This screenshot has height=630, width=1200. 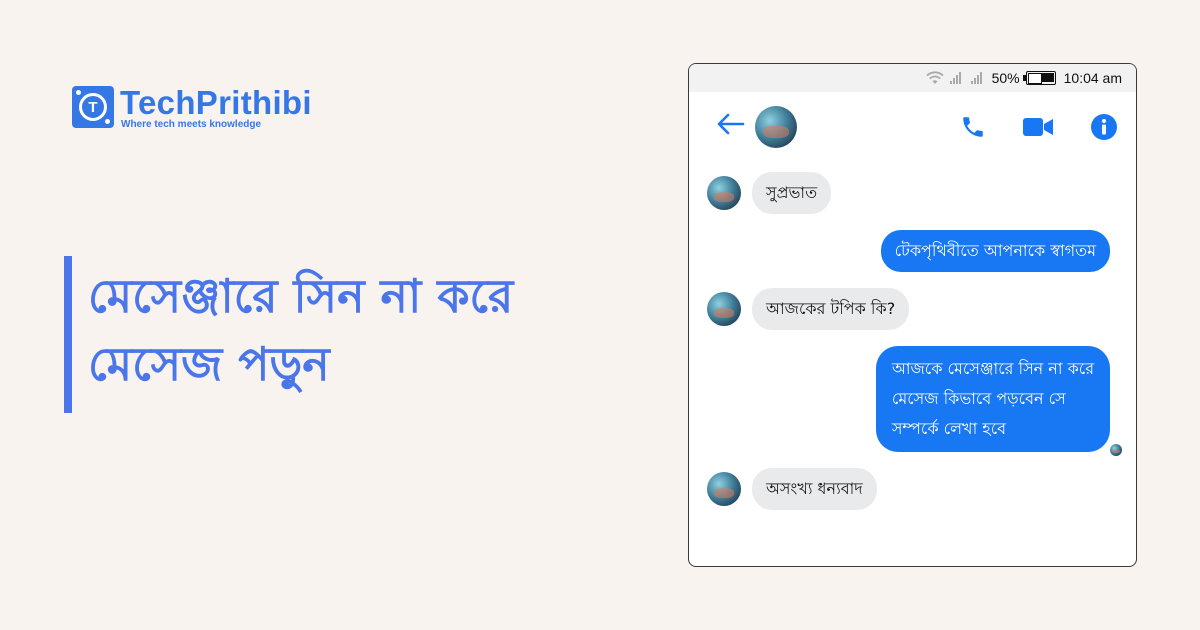 What do you see at coordinates (1038, 127) in the screenshot?
I see `video-camera-icon` at bounding box center [1038, 127].